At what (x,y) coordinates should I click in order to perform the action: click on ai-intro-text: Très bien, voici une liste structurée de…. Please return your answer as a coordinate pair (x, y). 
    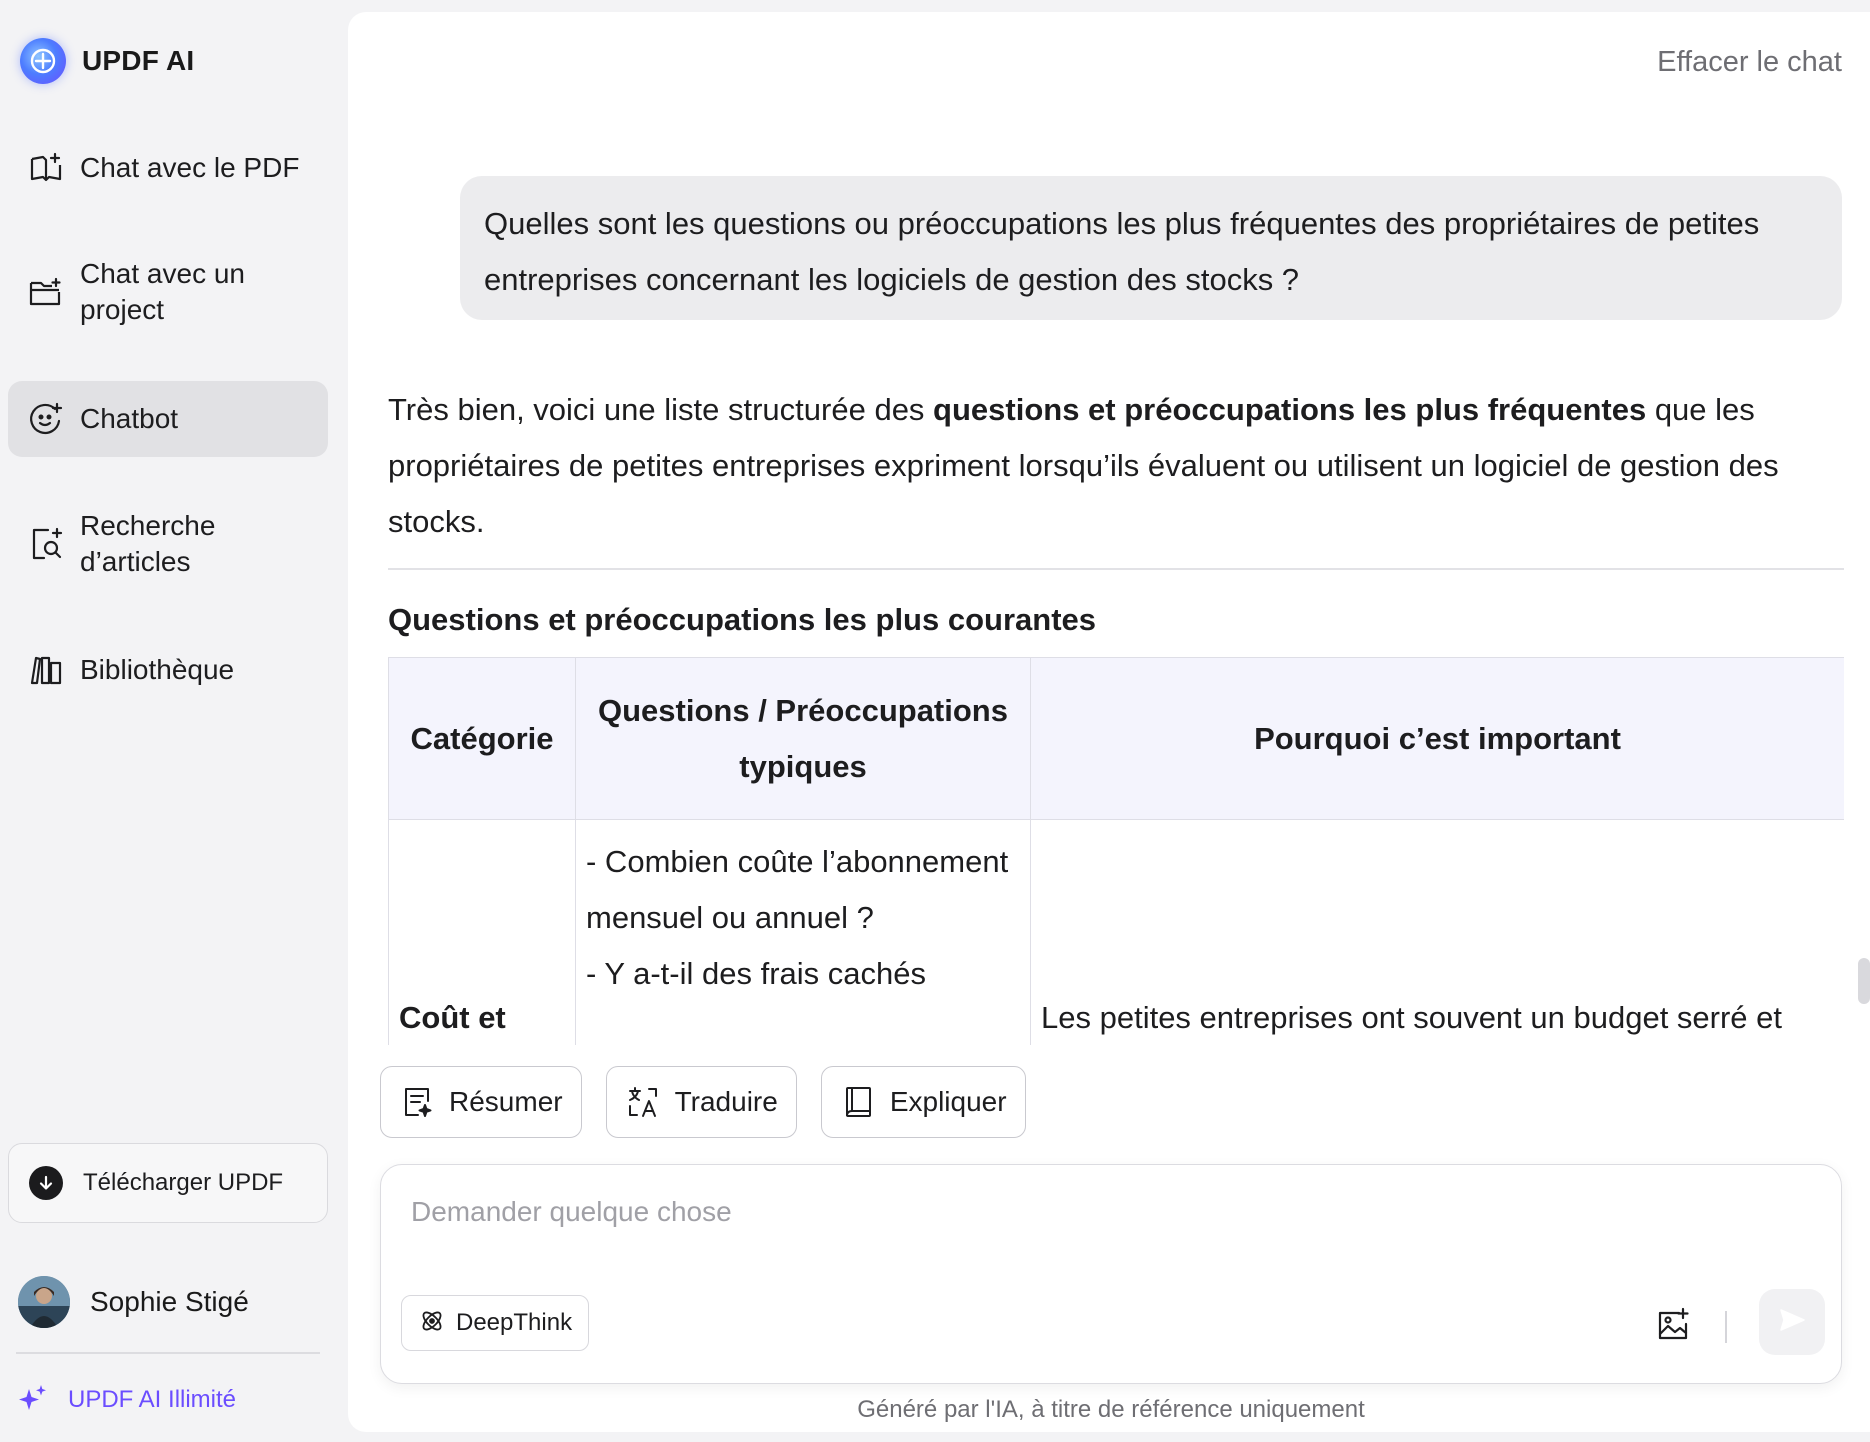
    Looking at the image, I should click on (661, 409).